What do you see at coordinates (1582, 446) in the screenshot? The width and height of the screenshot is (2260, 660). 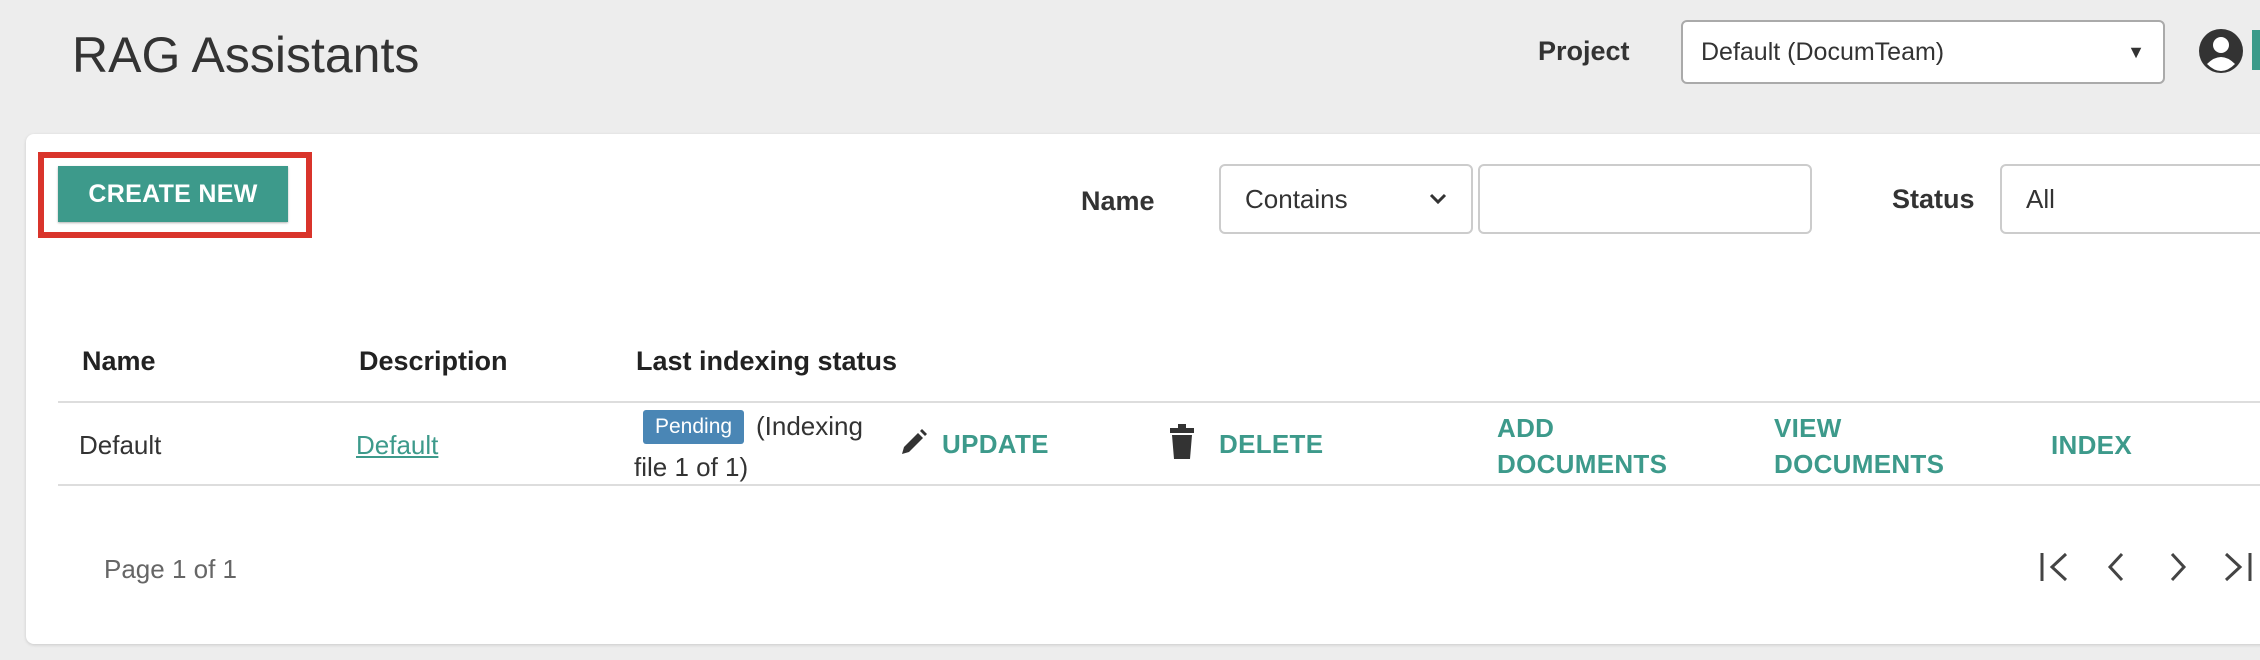 I see `add-documents-button: ADD DOCUMENTS` at bounding box center [1582, 446].